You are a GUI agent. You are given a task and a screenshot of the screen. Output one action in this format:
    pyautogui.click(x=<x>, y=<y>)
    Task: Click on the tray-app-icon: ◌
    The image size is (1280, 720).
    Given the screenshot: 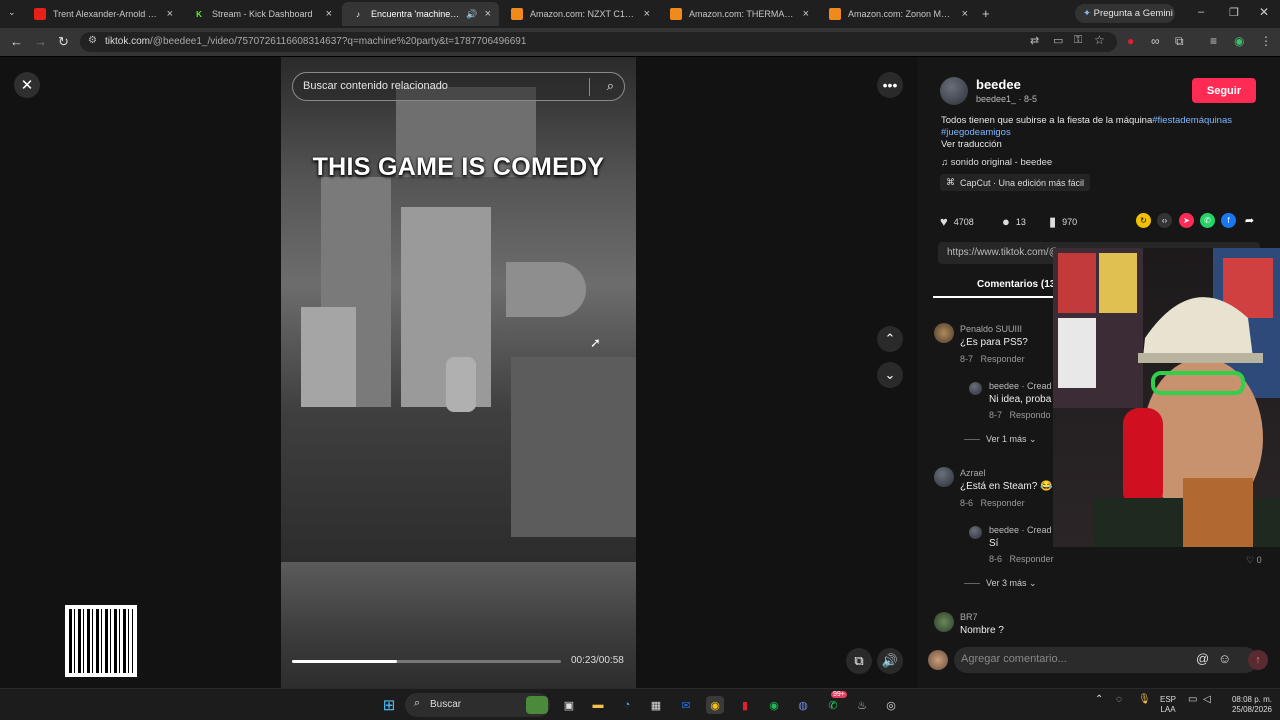 What is the action you would take?
    pyautogui.click(x=1119, y=700)
    